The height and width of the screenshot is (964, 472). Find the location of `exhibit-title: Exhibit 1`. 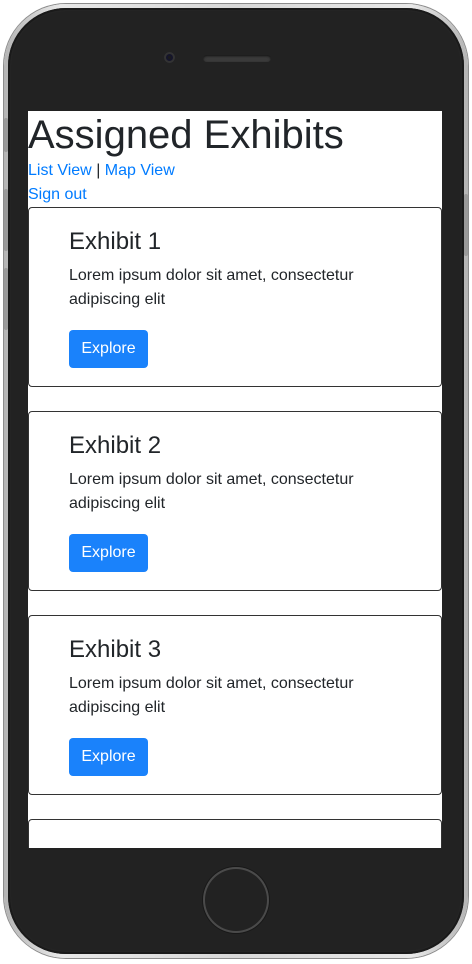

exhibit-title: Exhibit 1 is located at coordinates (115, 241).